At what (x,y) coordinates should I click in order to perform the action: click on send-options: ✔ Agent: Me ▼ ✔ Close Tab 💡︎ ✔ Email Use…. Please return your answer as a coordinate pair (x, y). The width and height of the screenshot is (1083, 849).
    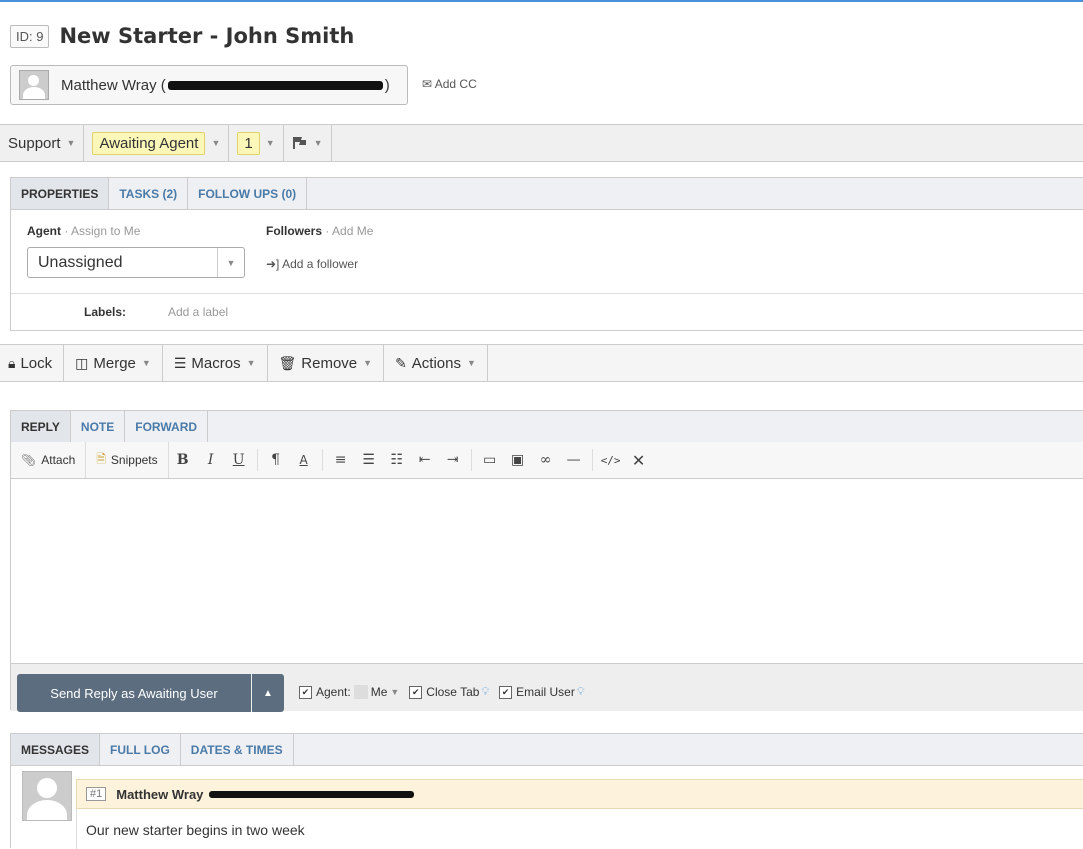
    Looking at the image, I should click on (442, 692).